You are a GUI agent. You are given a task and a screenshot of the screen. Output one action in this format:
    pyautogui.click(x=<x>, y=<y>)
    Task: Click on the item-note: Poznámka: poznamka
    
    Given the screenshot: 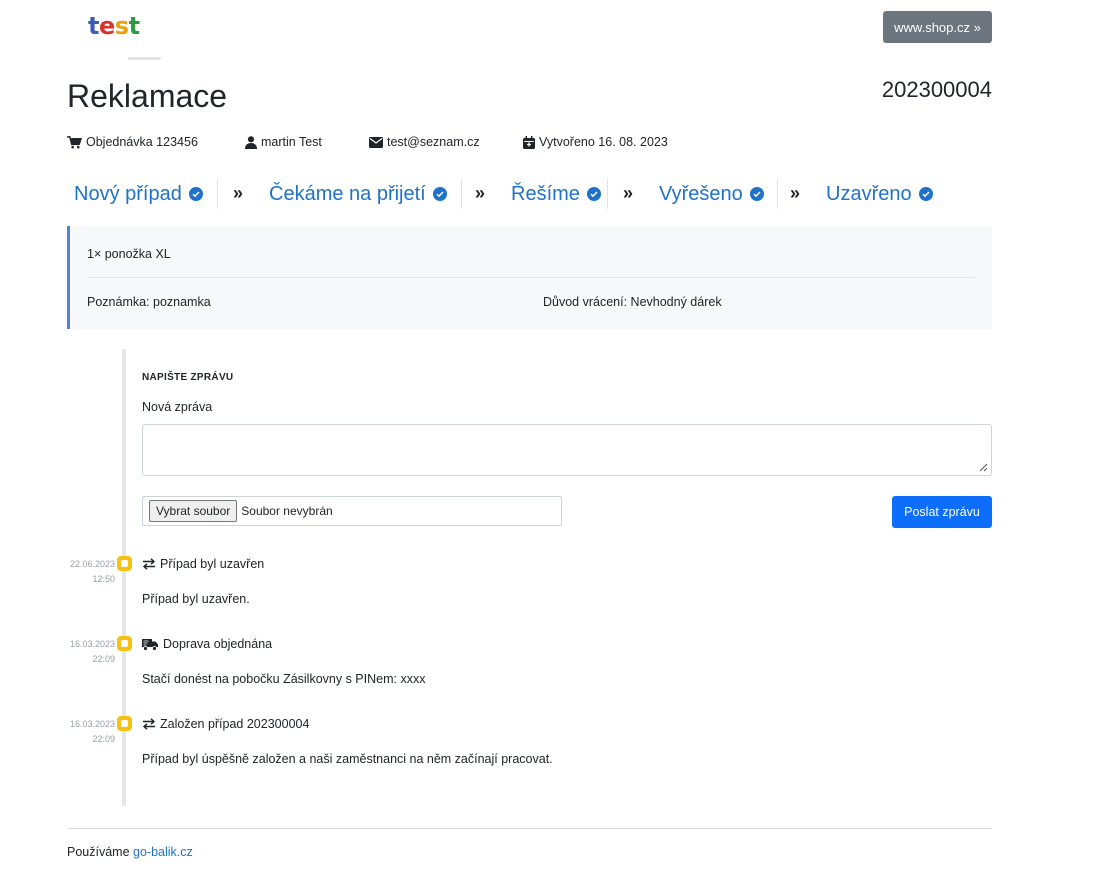 What is the action you would take?
    pyautogui.click(x=149, y=302)
    